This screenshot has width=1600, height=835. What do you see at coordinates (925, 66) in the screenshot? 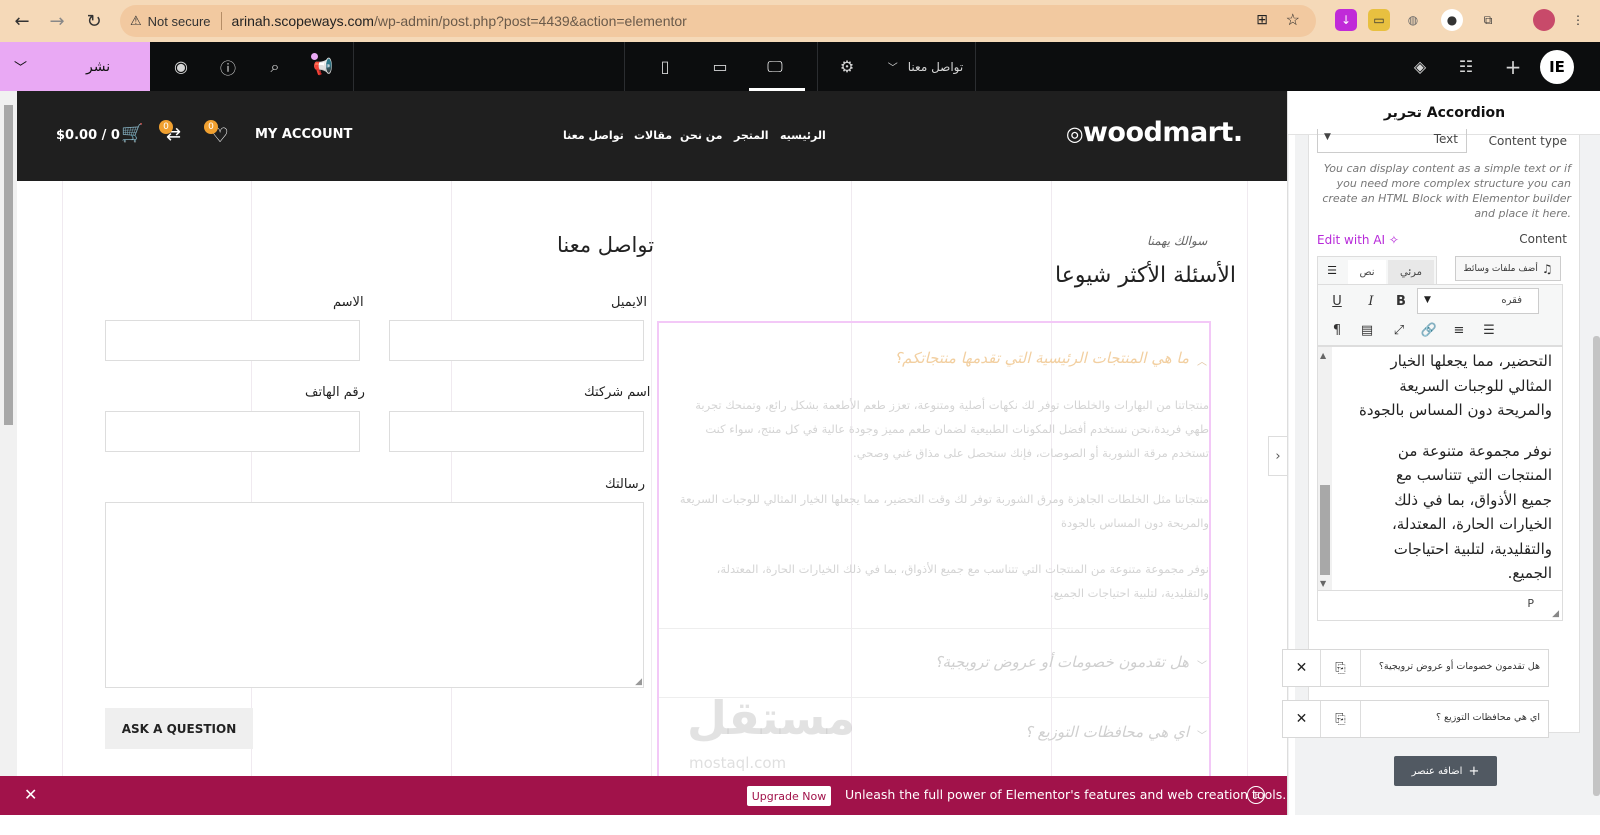
I see `page-selector: ﹀ تواصل معنا` at bounding box center [925, 66].